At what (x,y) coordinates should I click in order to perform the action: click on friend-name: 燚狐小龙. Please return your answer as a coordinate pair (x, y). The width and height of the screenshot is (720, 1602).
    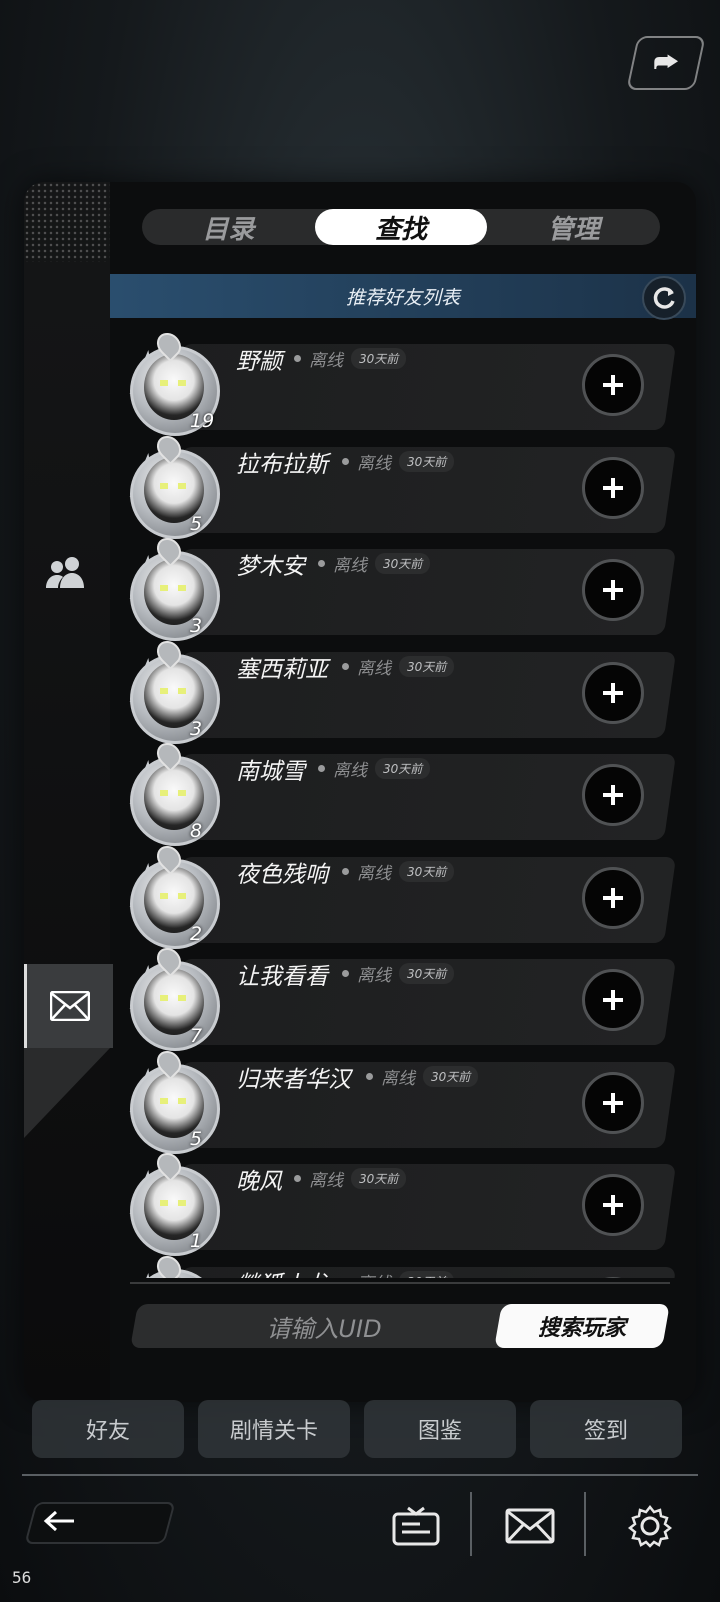
    Looking at the image, I should click on (282, 1271).